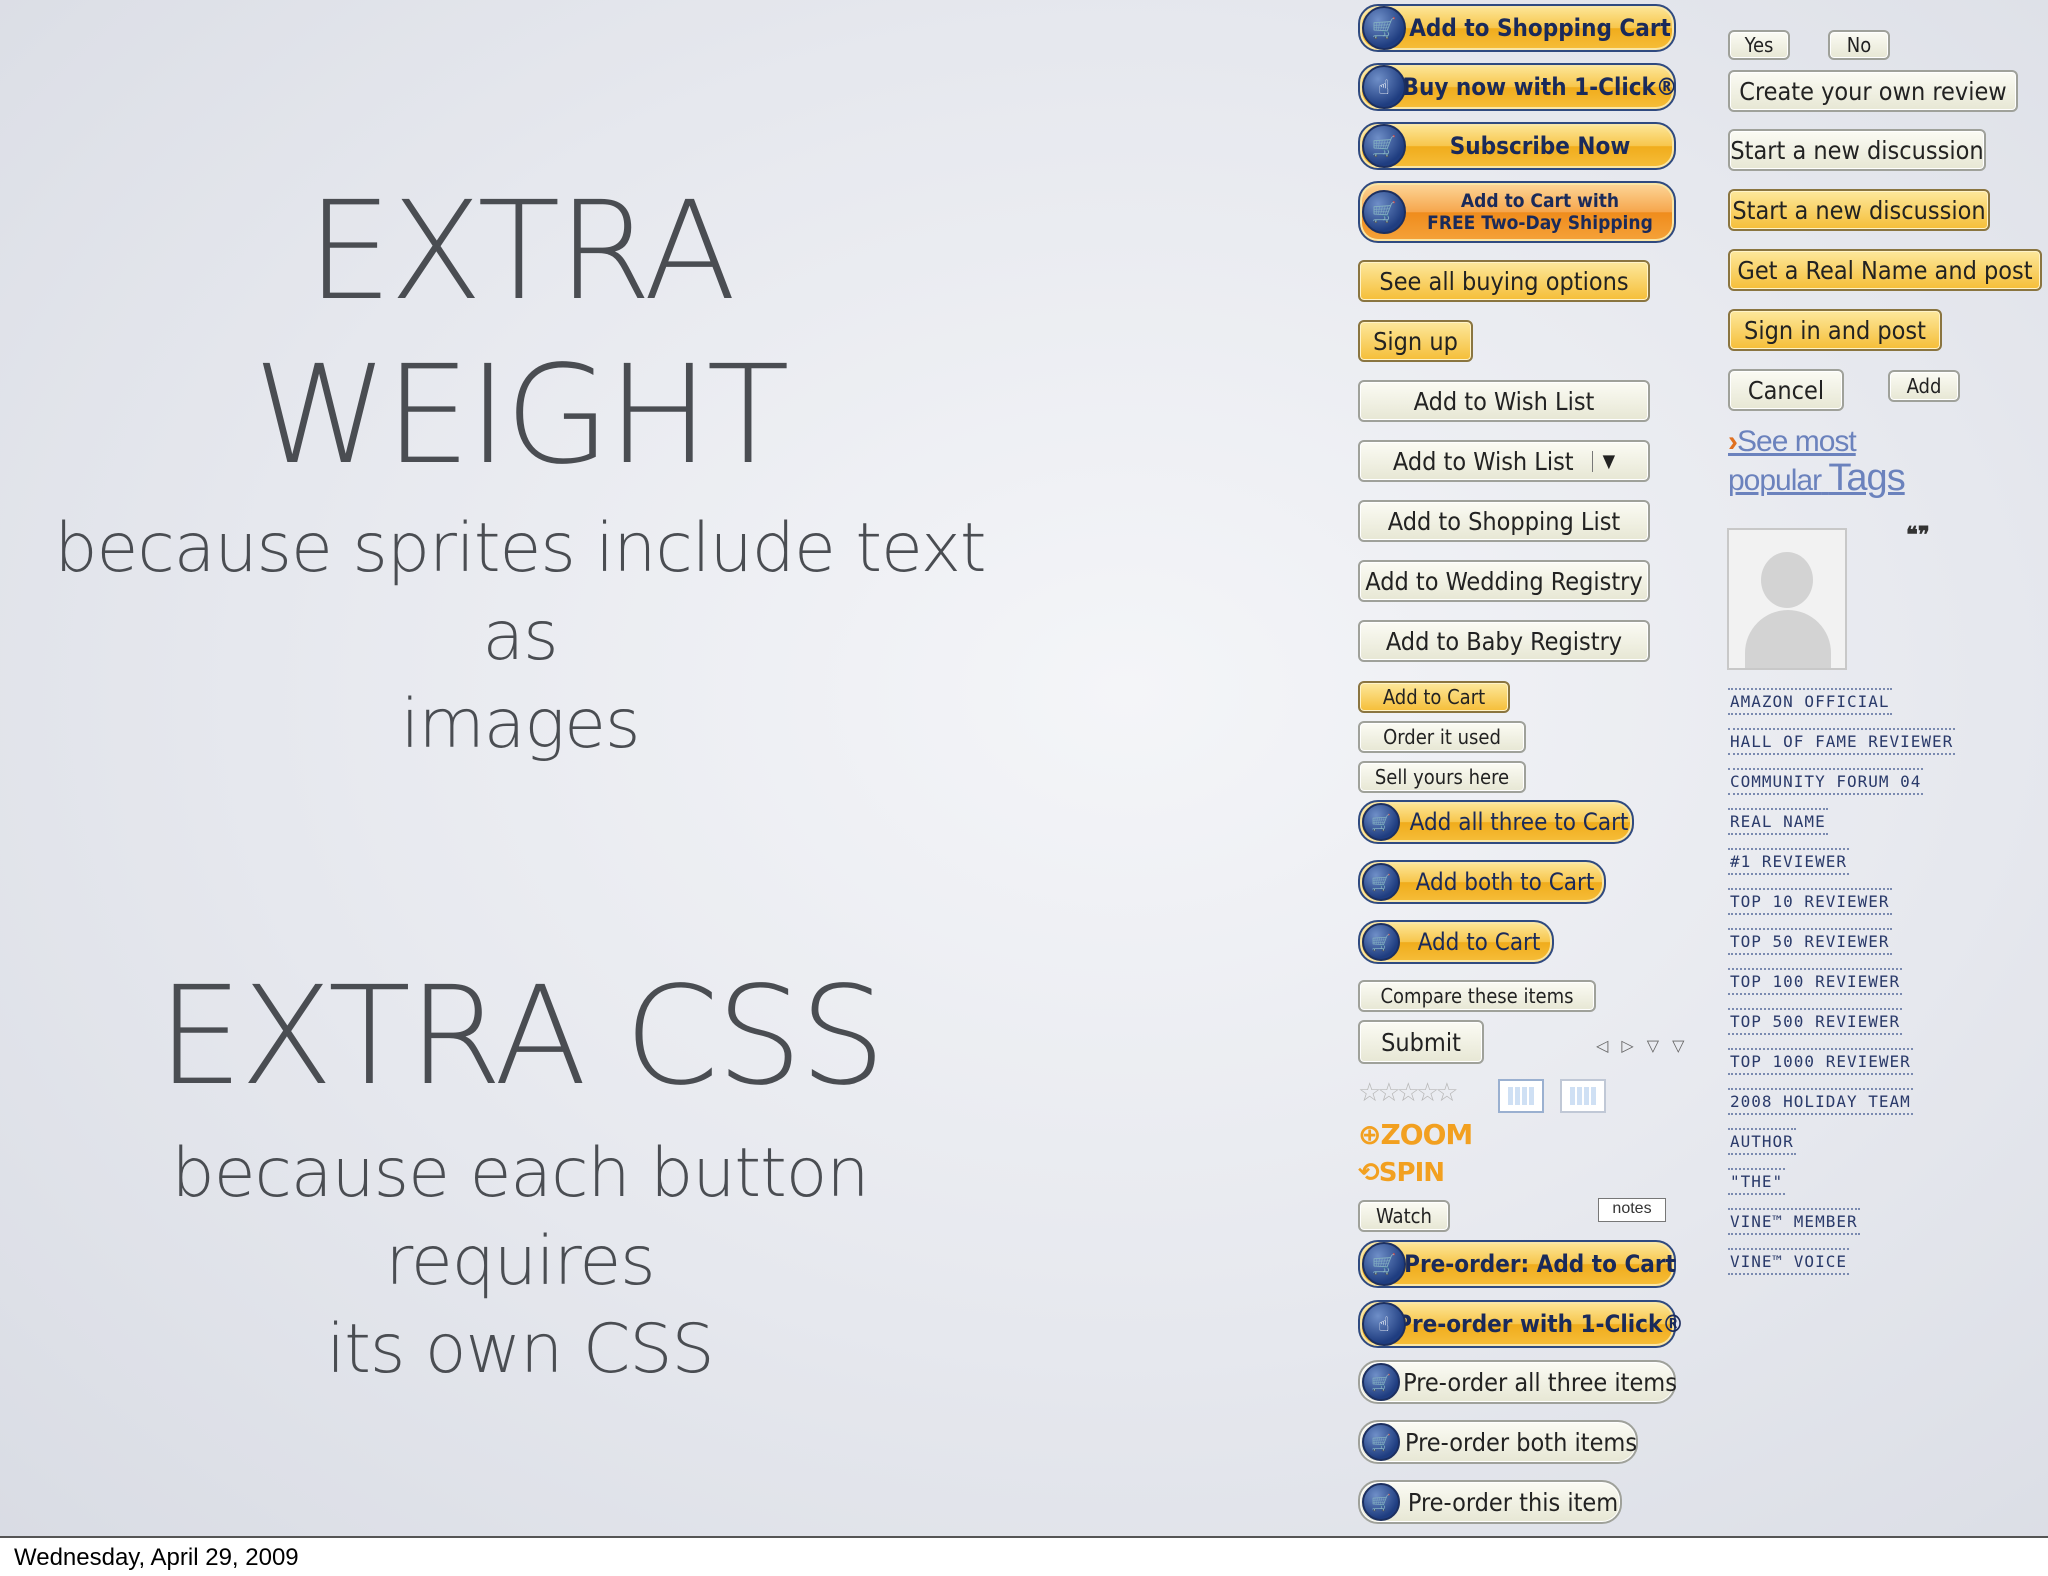 Image resolution: width=2048 pixels, height=1576 pixels. I want to click on badge-label: AMAZON OFFICIAL, so click(1810, 701).